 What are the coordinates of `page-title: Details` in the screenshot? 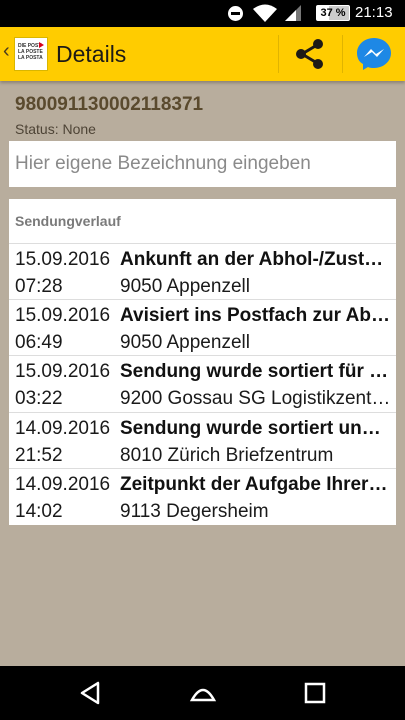 It's located at (91, 54).